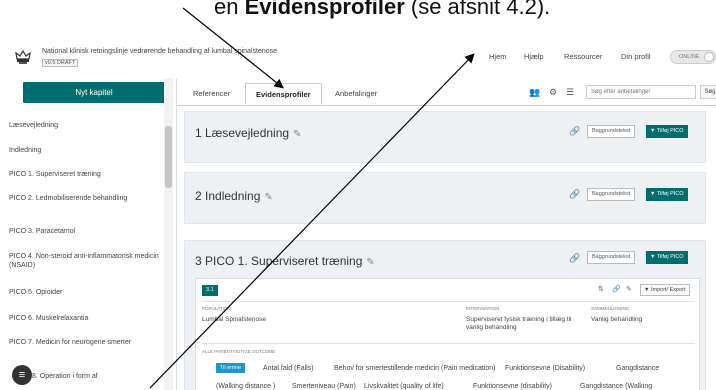 The width and height of the screenshot is (716, 390). I want to click on crown-logo-icon, so click(23, 56).